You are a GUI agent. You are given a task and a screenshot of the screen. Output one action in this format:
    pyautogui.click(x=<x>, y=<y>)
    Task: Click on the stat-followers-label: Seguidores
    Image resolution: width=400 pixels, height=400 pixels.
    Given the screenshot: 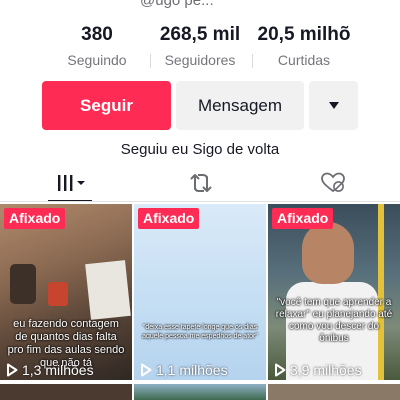 What is the action you would take?
    pyautogui.click(x=200, y=60)
    